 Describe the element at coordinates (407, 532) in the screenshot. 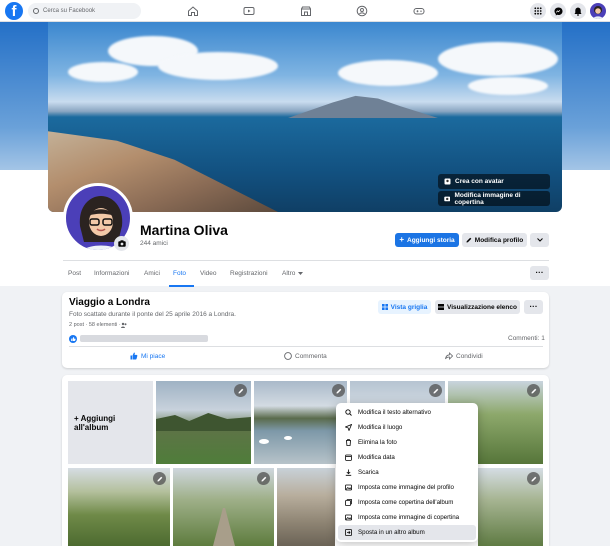

I see `menu-item-move-to-album: Sposta in un altro album` at that location.